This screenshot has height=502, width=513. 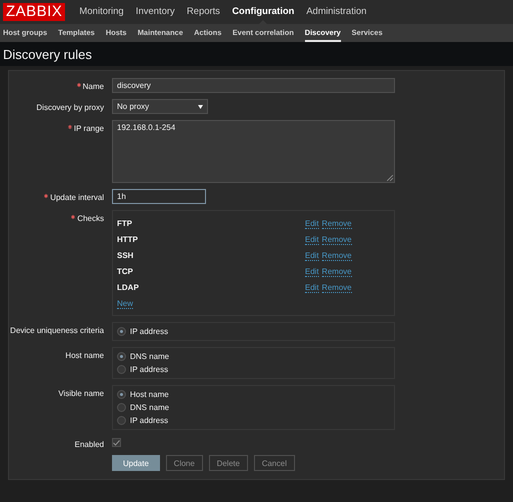 What do you see at coordinates (274, 463) in the screenshot?
I see `form-button: Cancel` at bounding box center [274, 463].